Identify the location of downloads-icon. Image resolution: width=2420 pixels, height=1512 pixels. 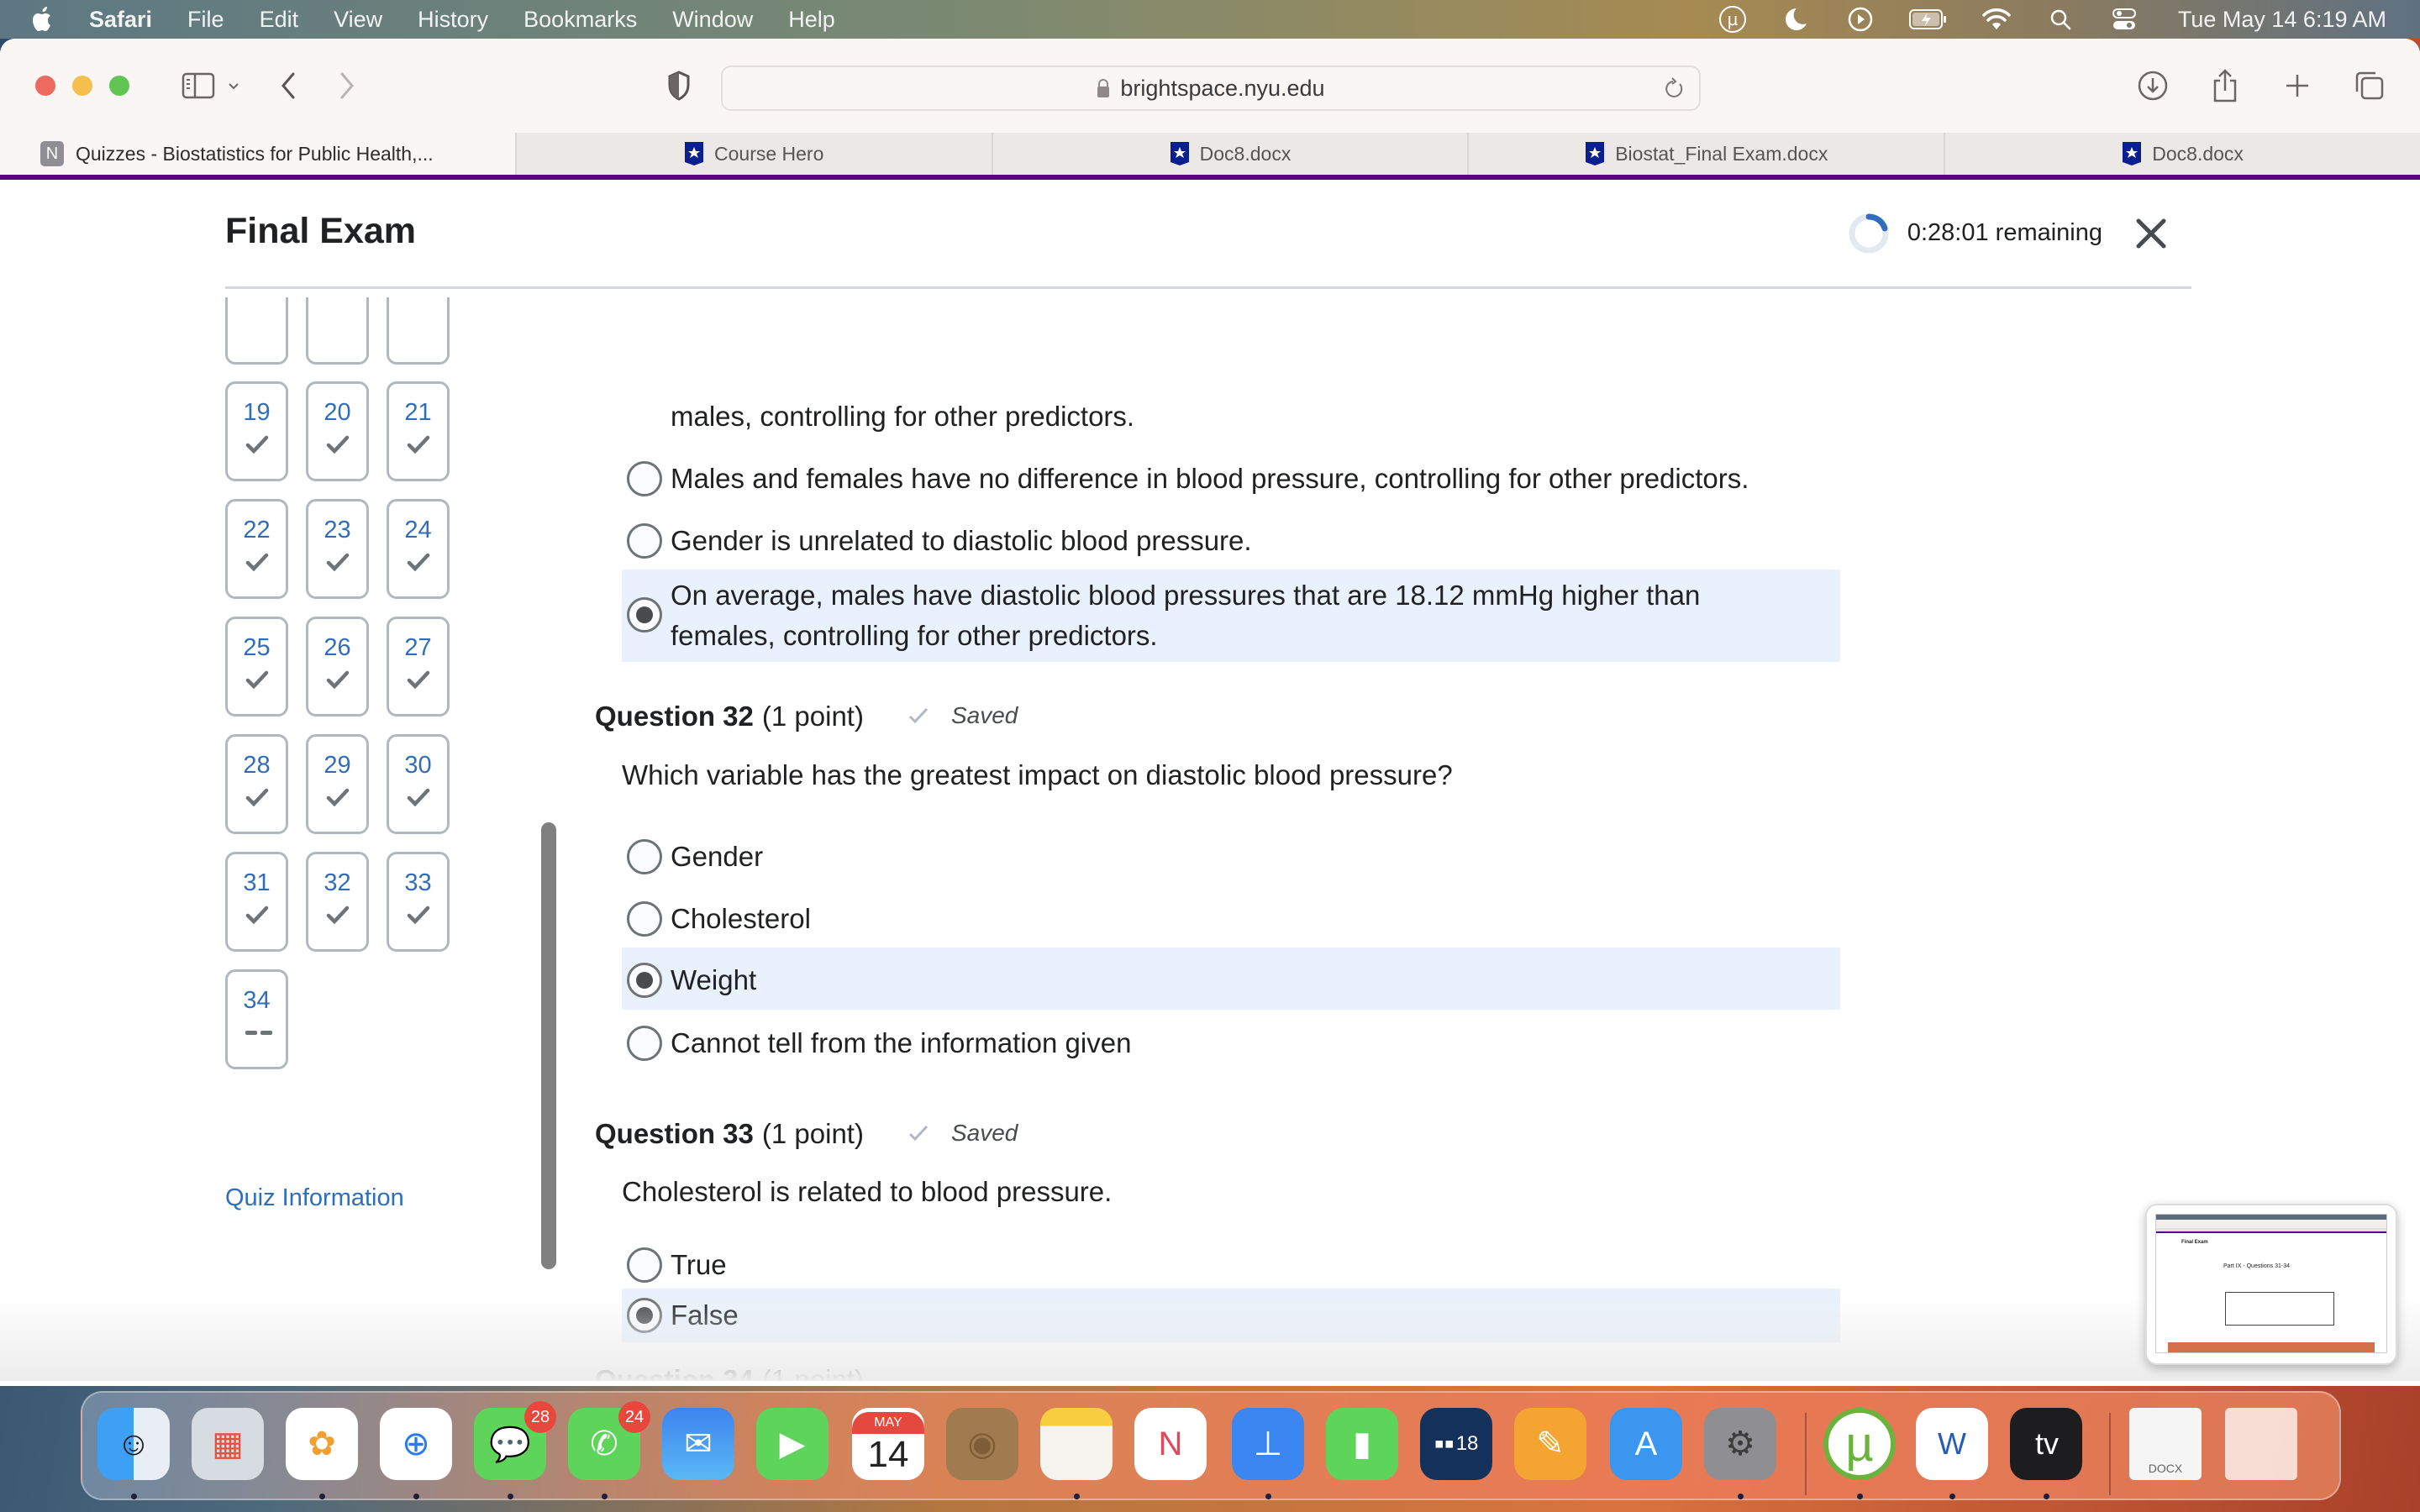
(2153, 85).